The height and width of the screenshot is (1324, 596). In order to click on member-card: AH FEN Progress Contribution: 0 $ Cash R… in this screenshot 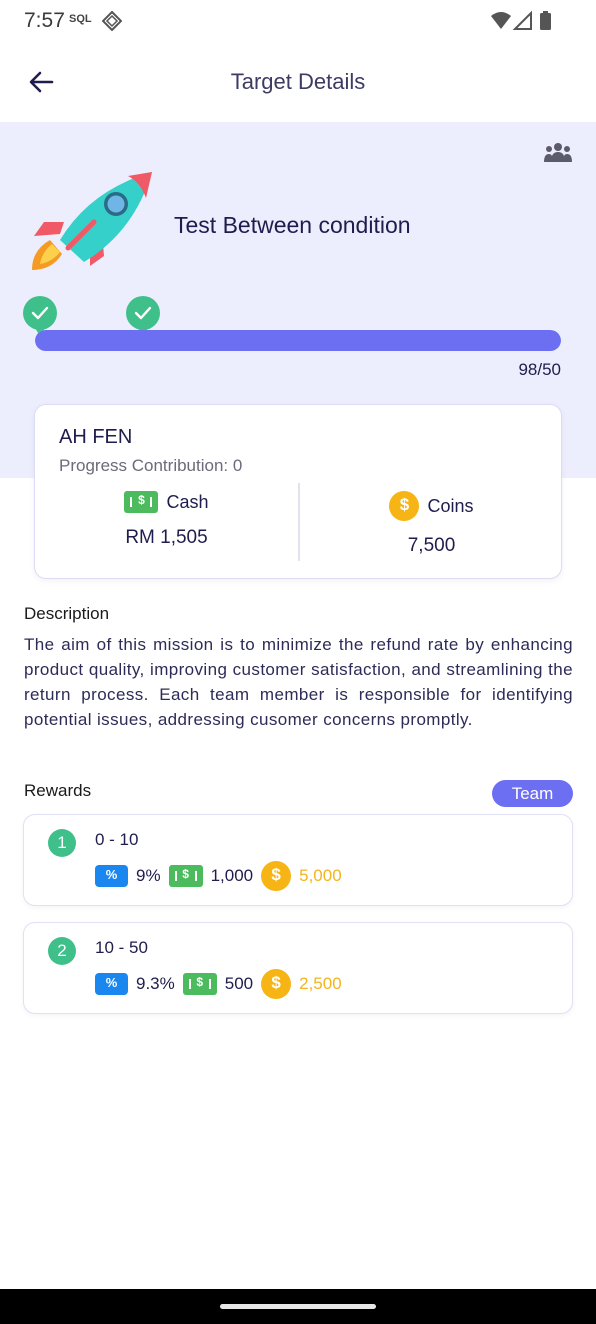, I will do `click(298, 491)`.